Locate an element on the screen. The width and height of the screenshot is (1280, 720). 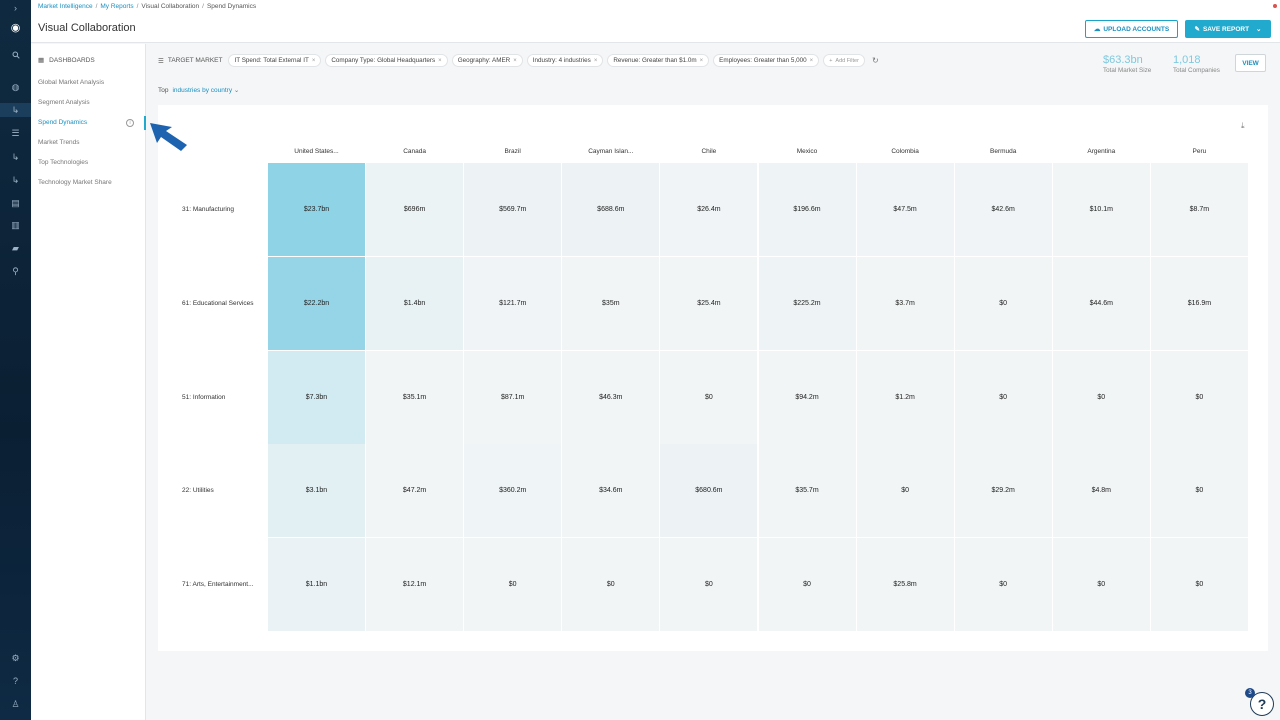
heatmap-cell: $10.1m is located at coordinates (1101, 209).